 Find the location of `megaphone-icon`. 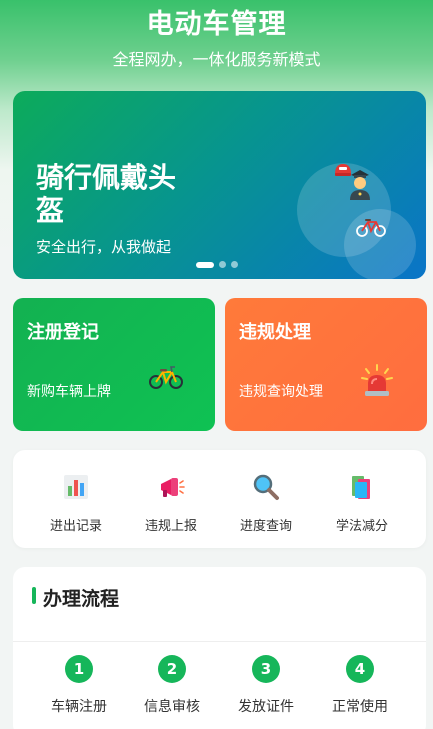

megaphone-icon is located at coordinates (173, 487).